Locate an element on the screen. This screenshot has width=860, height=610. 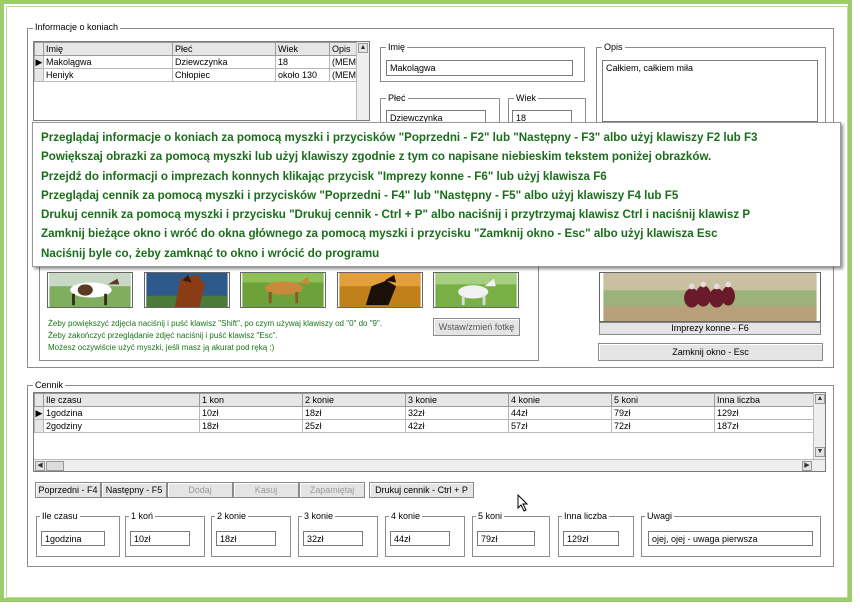
prices-grid-vscrollbar: ▲ ▼ is located at coordinates (819, 426).